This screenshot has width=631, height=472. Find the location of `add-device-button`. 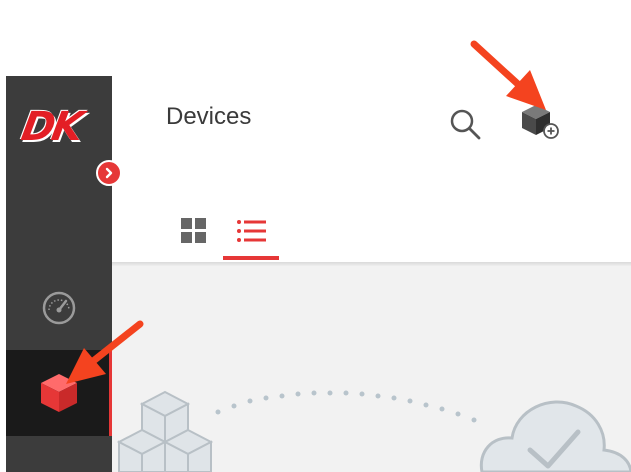

add-device-button is located at coordinates (540, 122).